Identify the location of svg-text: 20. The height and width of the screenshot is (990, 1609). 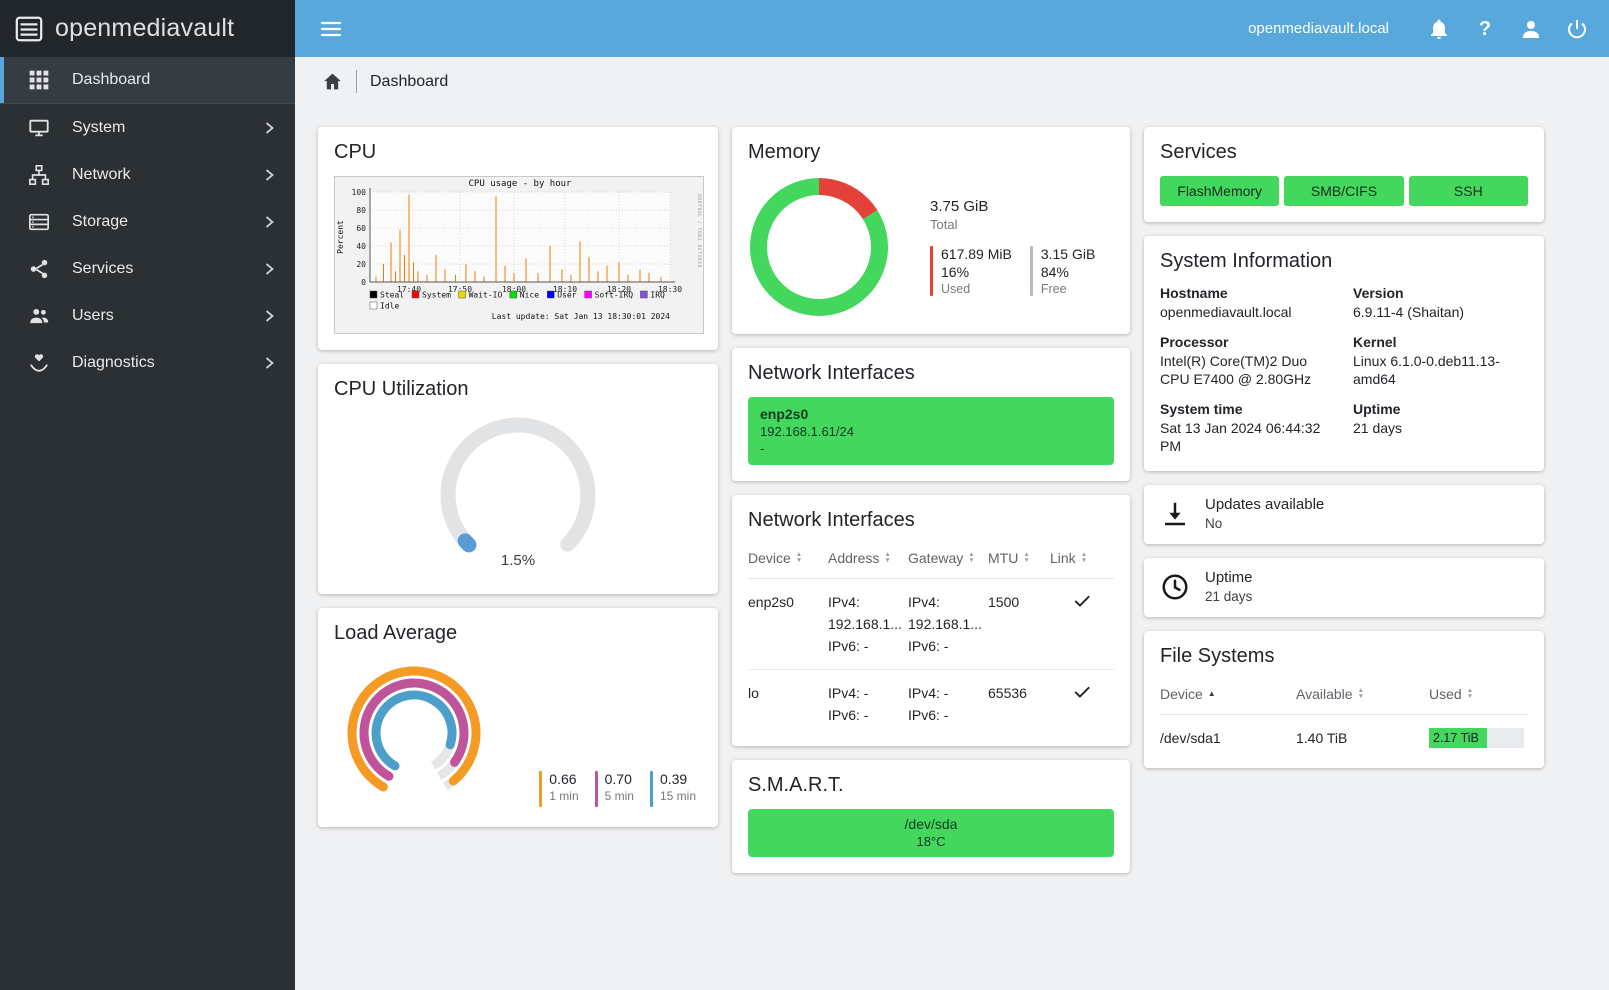
(361, 264).